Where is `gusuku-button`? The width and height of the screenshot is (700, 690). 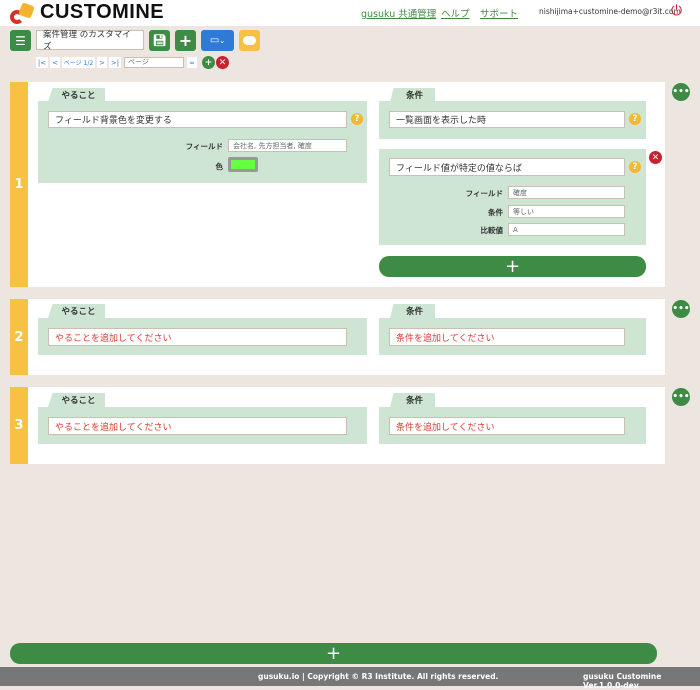 gusuku-button is located at coordinates (249, 40).